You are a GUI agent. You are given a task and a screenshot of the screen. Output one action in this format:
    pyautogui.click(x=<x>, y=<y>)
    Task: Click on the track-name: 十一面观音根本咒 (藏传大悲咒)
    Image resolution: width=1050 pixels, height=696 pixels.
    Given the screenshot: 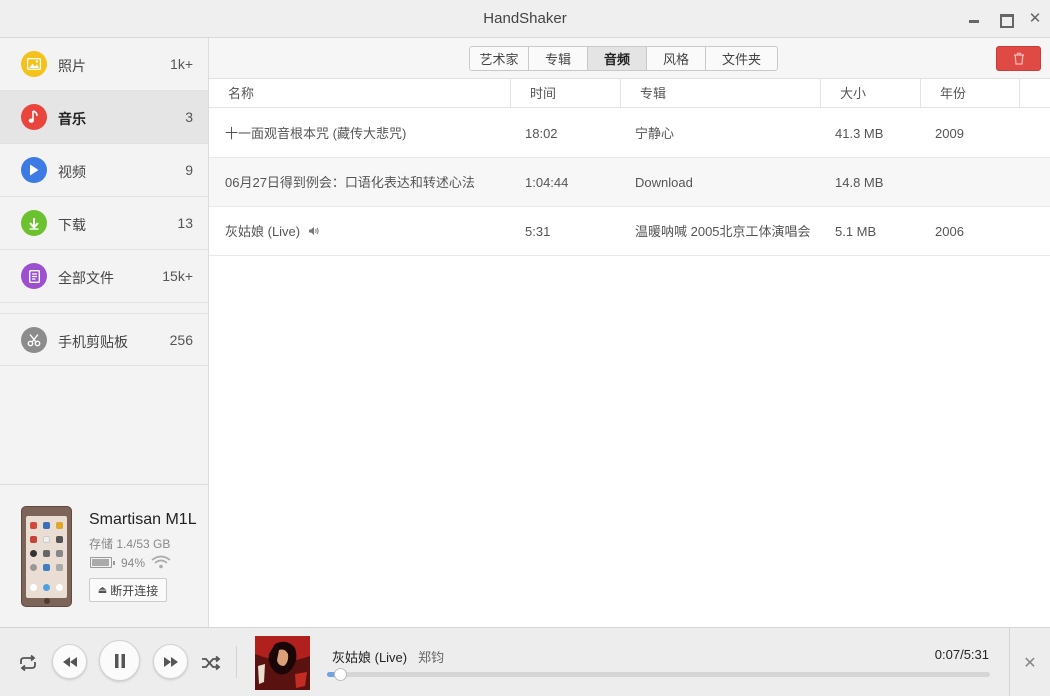 What is the action you would take?
    pyautogui.click(x=316, y=133)
    